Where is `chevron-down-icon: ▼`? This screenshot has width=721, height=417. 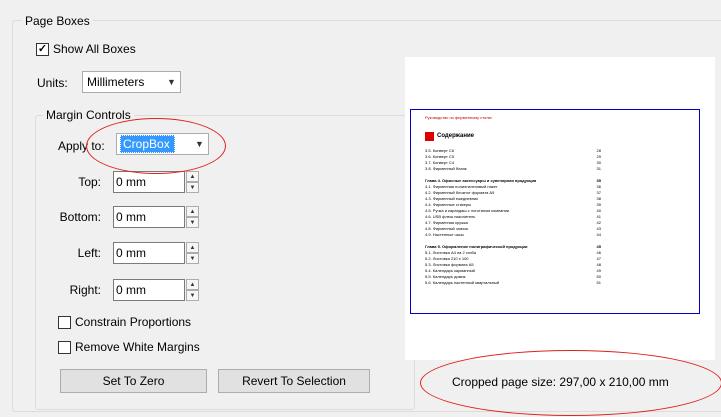
chevron-down-icon: ▼ is located at coordinates (171, 82).